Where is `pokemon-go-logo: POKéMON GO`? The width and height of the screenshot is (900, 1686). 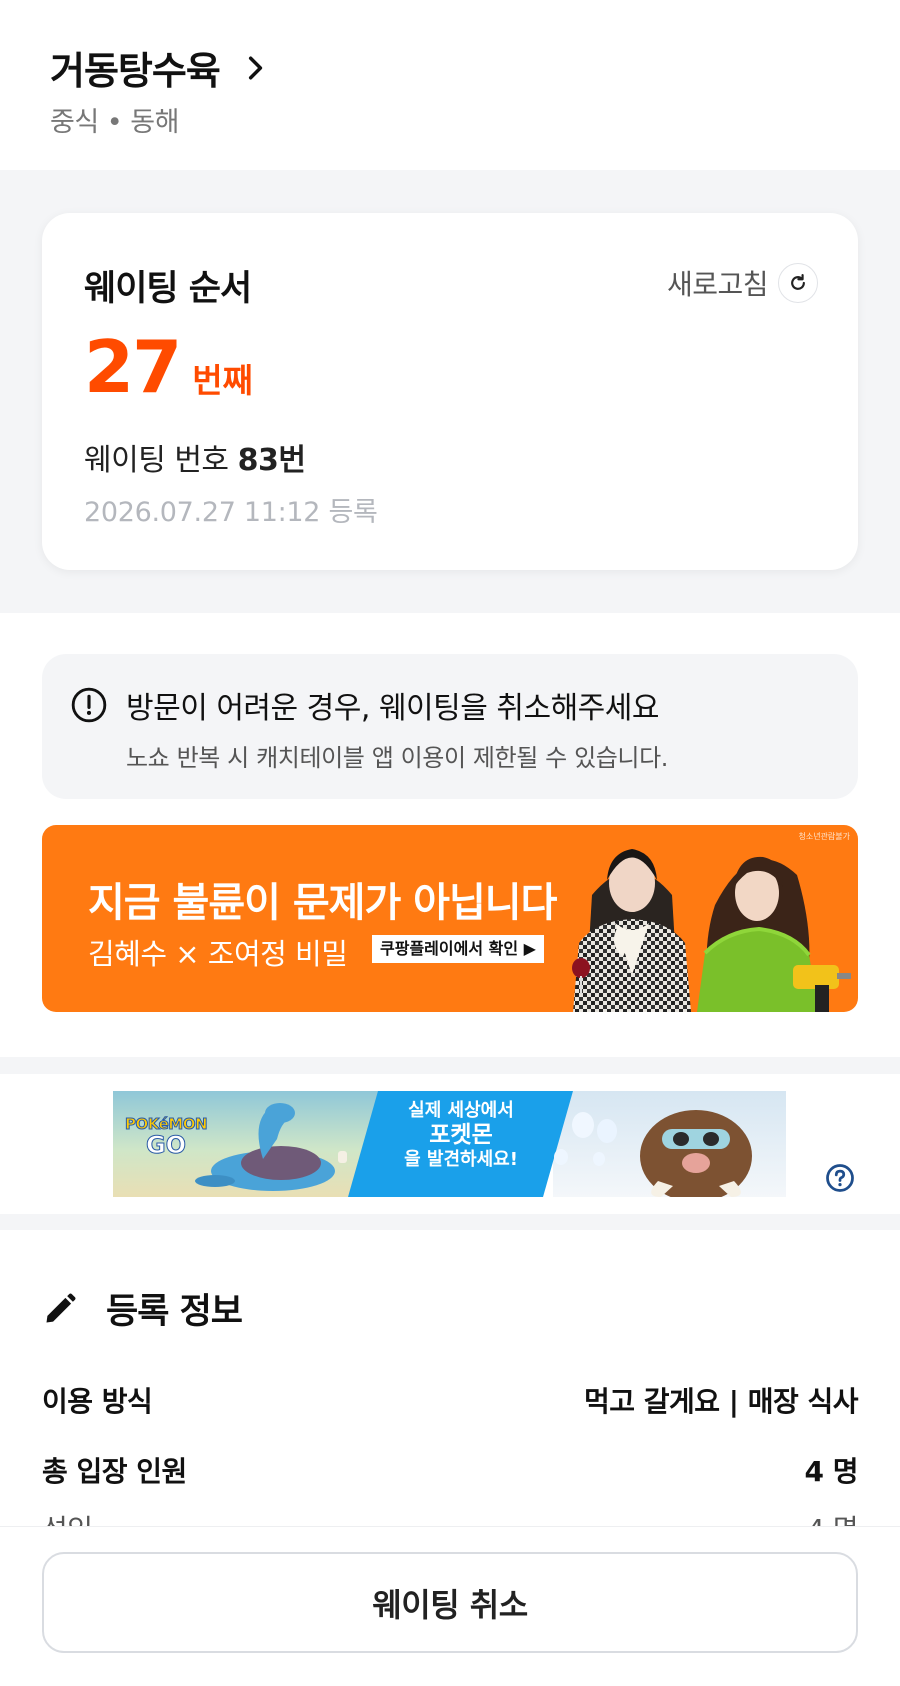 pokemon-go-logo: POKéMON GO is located at coordinates (167, 1137).